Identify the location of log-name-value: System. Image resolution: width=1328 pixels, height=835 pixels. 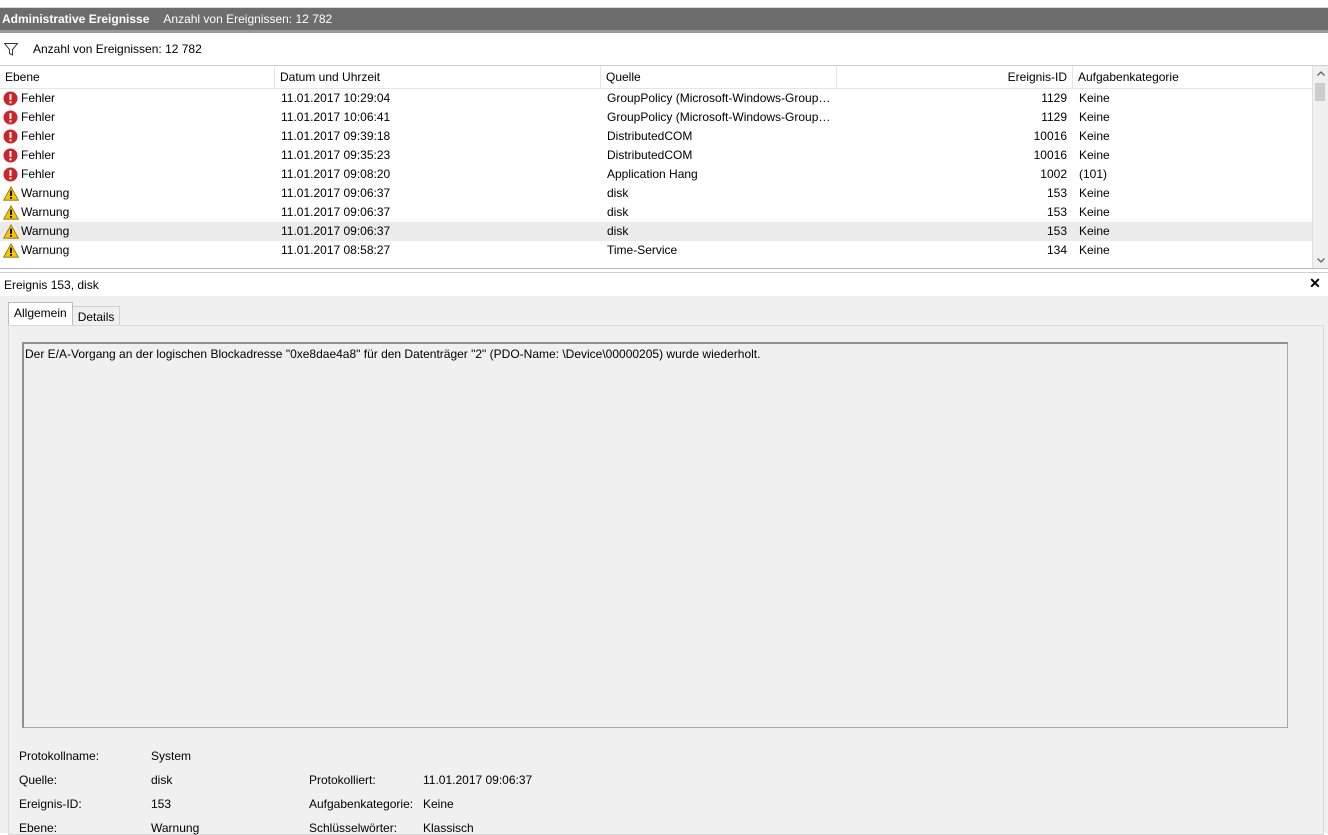
(171, 756).